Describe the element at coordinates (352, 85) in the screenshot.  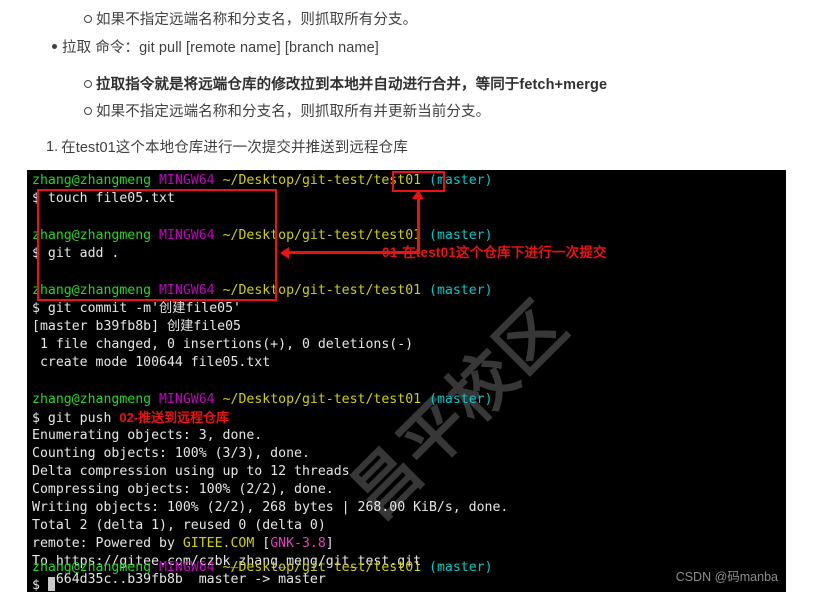
I see `doc-line-text-bold: 拉取指令就是将远端仓库的修改拉到本地并自动进行合并，等同于fetch+merge` at that location.